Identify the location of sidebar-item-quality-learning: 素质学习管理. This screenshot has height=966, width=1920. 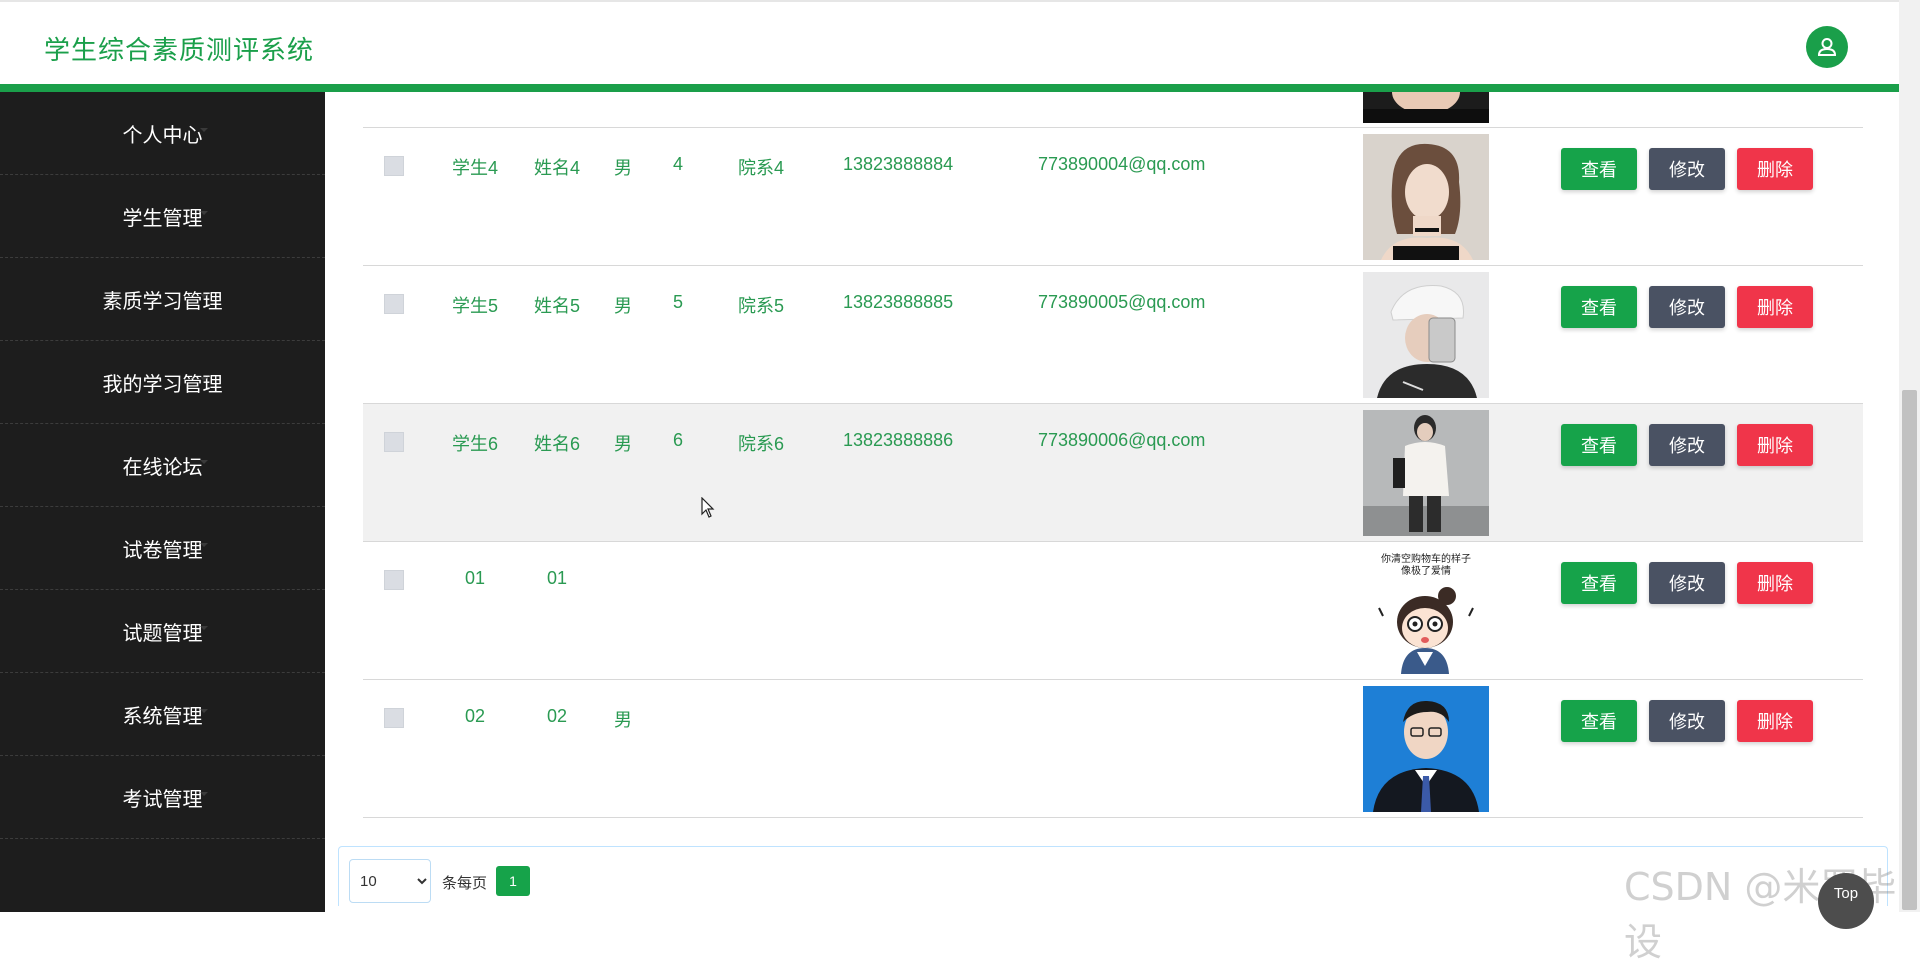
(162, 299).